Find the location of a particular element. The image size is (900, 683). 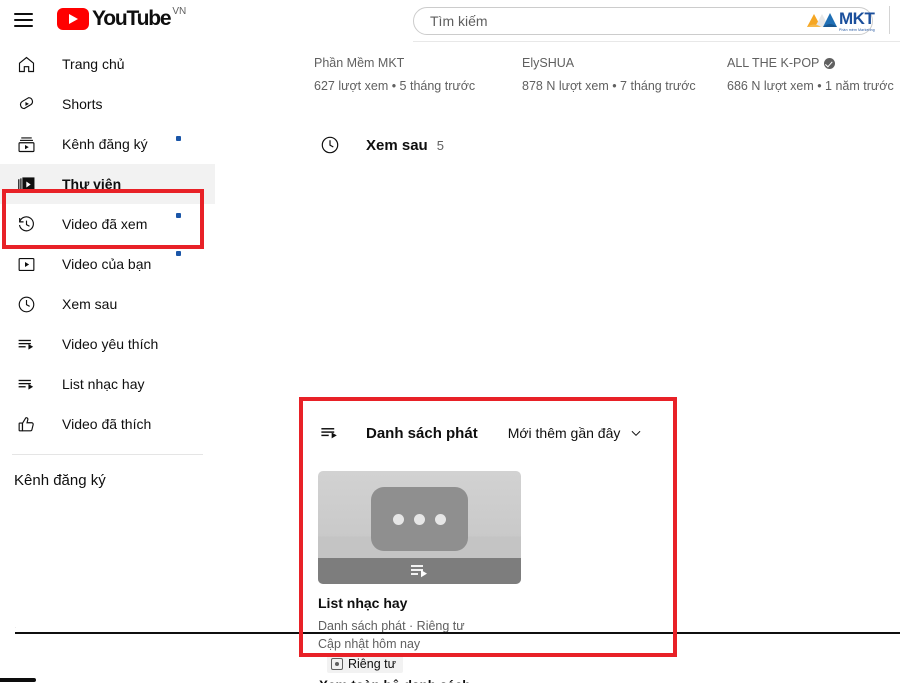

search-input is located at coordinates (620, 21).